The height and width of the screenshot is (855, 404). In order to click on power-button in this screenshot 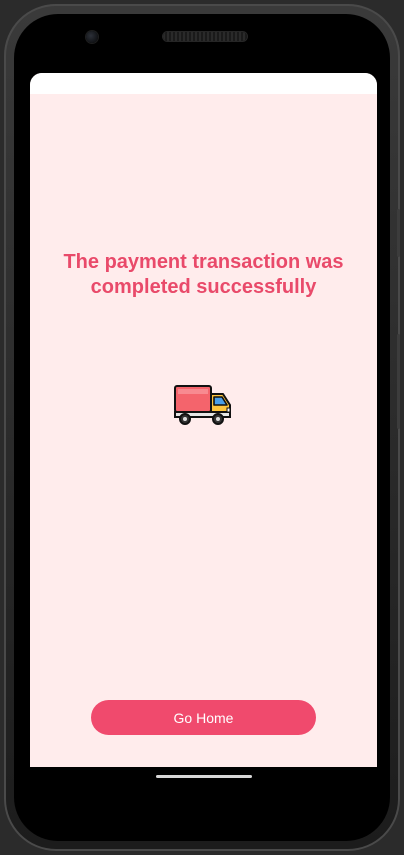, I will do `click(398, 381)`.